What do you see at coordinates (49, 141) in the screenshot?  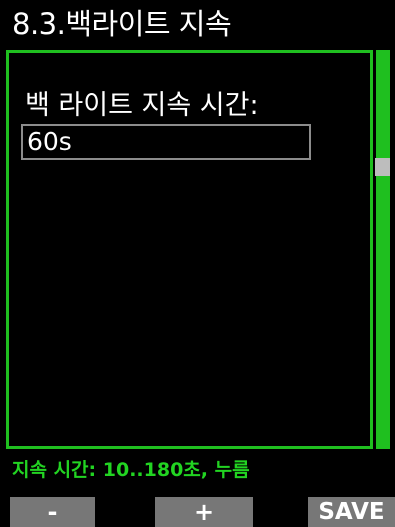 I see `duration-value: 60s` at bounding box center [49, 141].